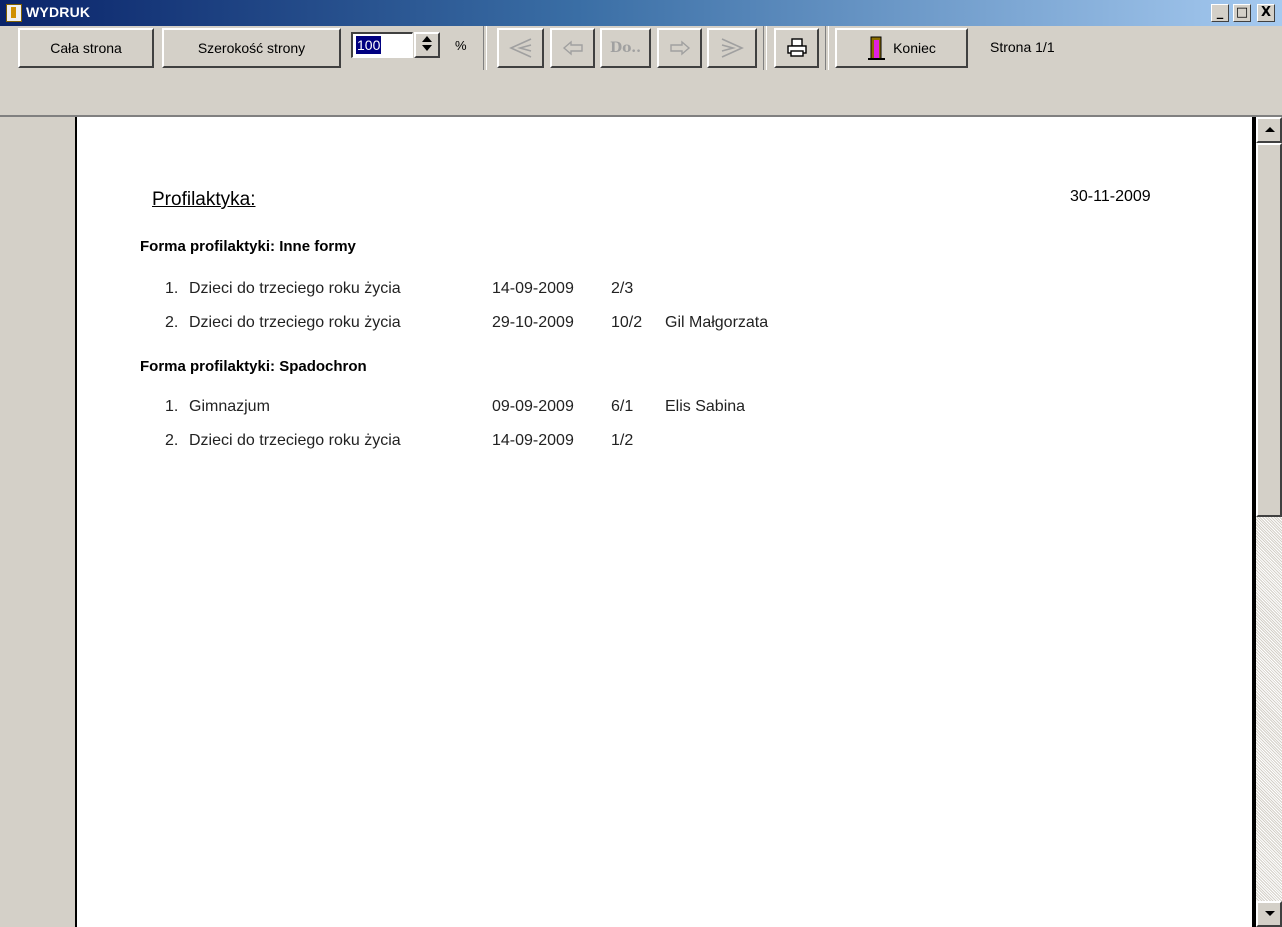 Image resolution: width=1282 pixels, height=927 pixels. I want to click on report-title: Profilaktyka:, so click(204, 199).